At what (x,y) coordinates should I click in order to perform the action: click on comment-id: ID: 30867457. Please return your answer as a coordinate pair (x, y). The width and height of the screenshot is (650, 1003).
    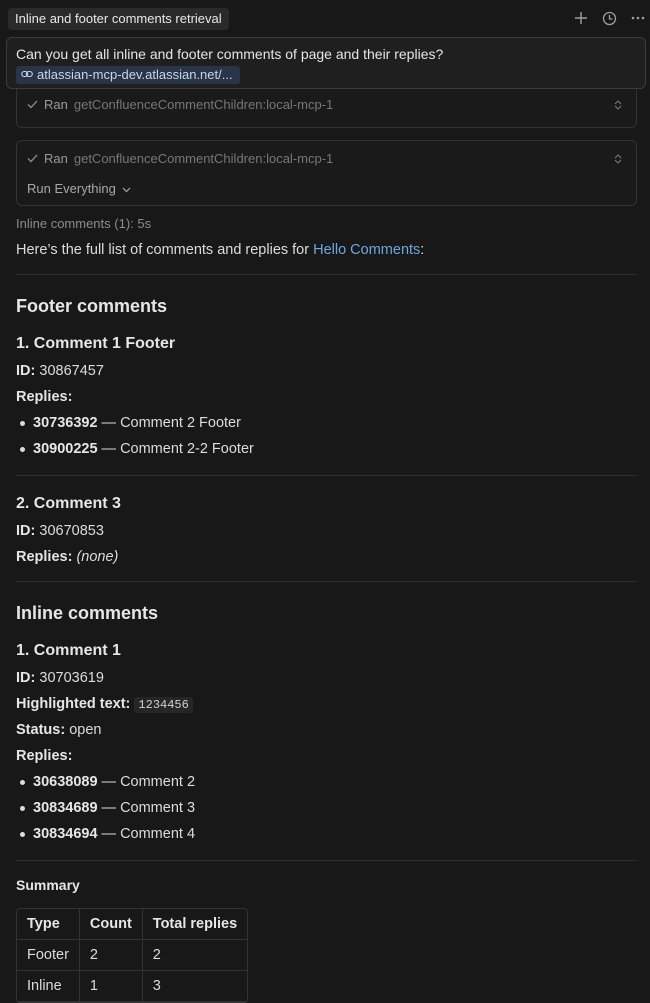
    Looking at the image, I should click on (60, 371).